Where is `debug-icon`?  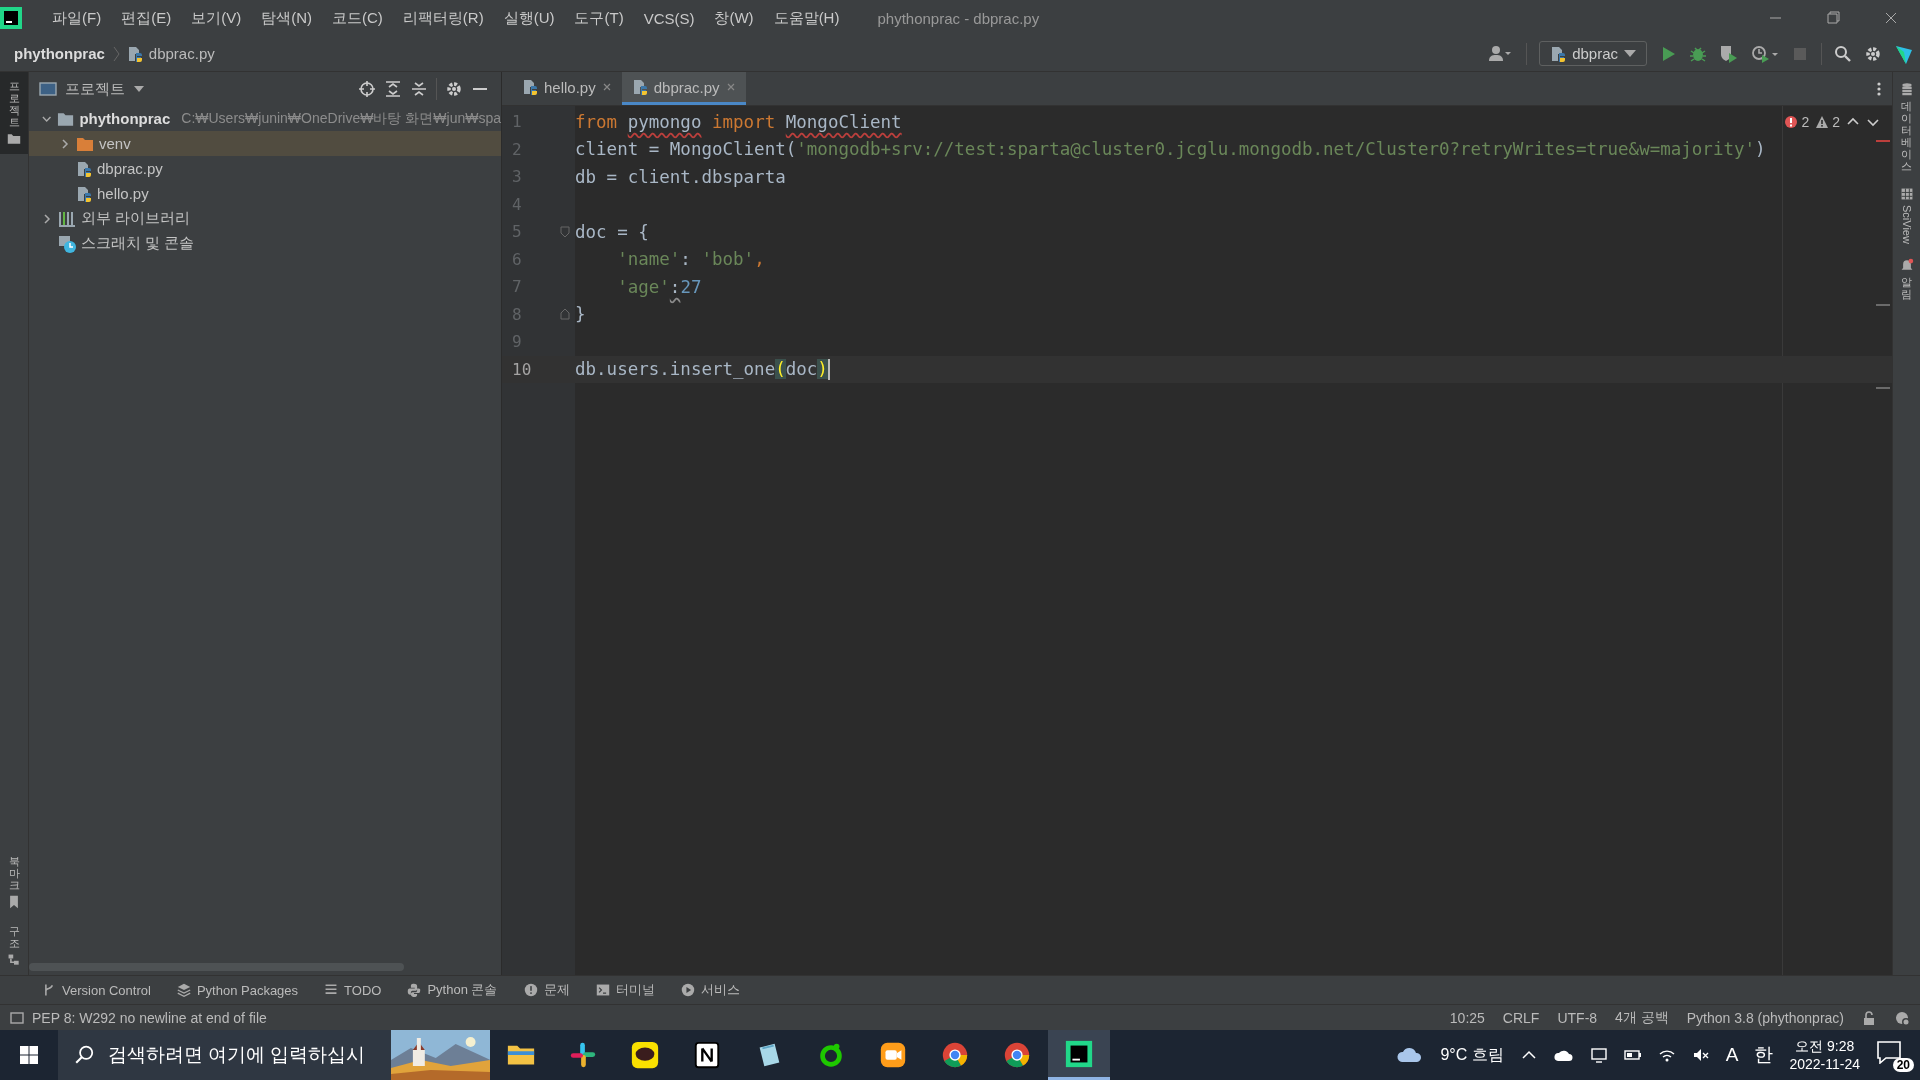
debug-icon is located at coordinates (1698, 53).